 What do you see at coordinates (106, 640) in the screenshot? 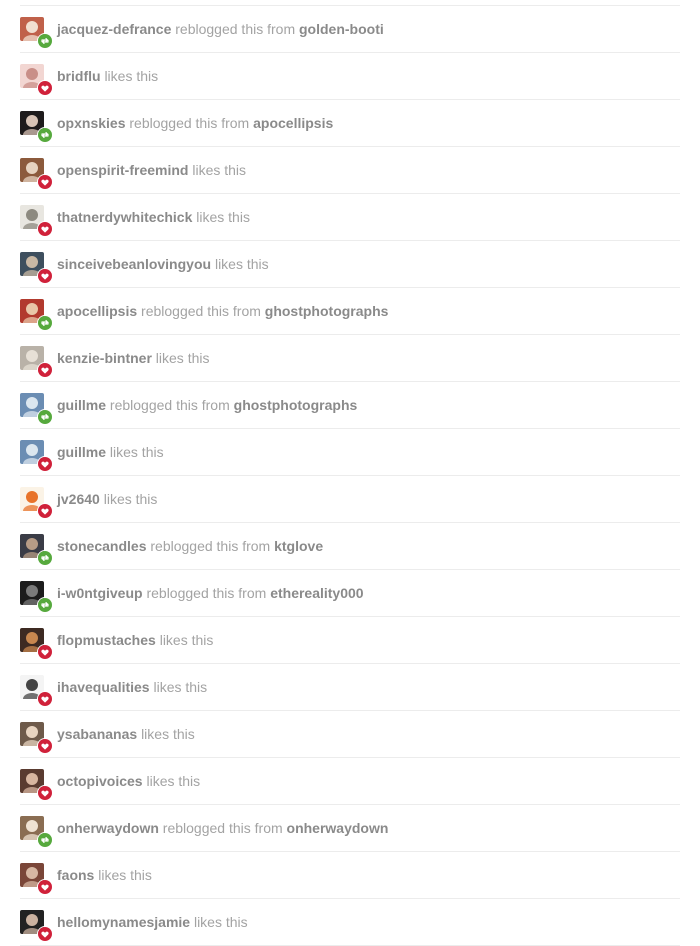
I see `blog-link: flopmustaches` at bounding box center [106, 640].